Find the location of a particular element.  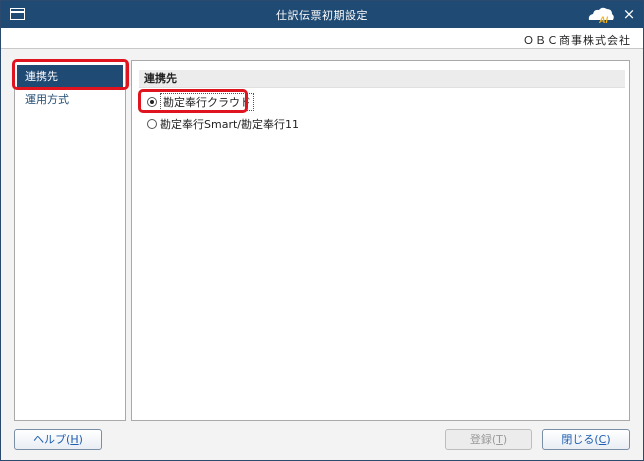

ai-cloud-logo: AI is located at coordinates (601, 16).